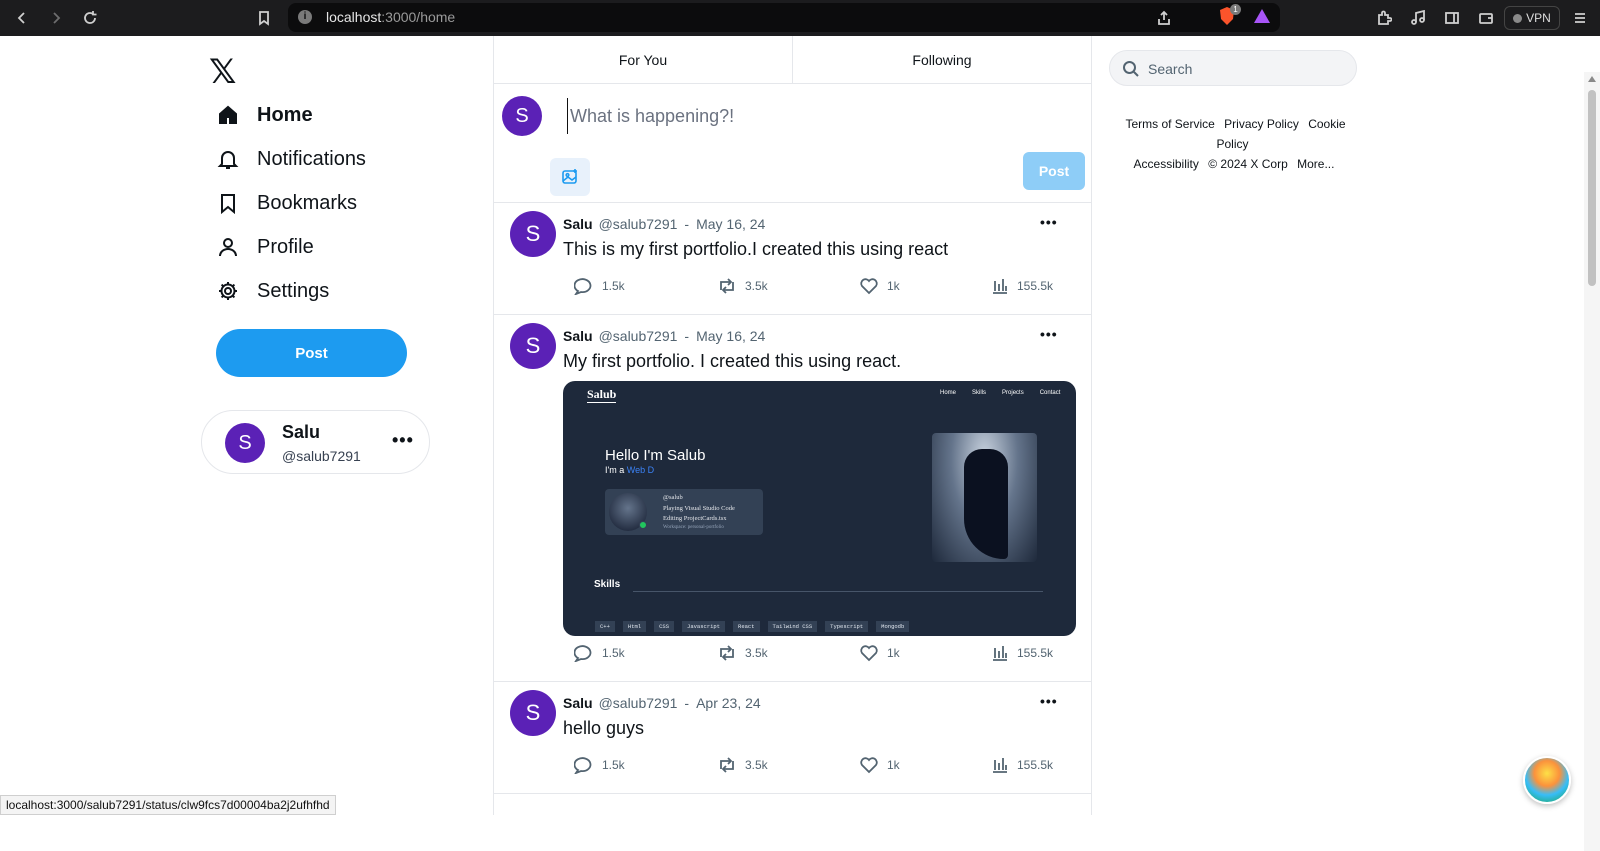  I want to click on compose-post-button: Post, so click(1054, 171).